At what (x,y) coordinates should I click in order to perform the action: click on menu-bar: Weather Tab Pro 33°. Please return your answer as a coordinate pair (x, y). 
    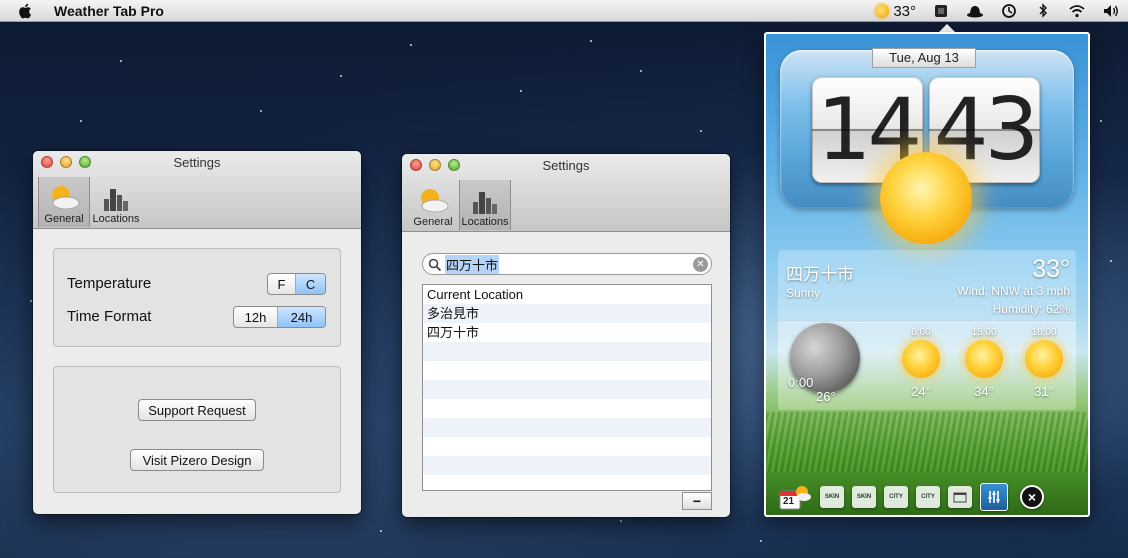
    Looking at the image, I should click on (564, 11).